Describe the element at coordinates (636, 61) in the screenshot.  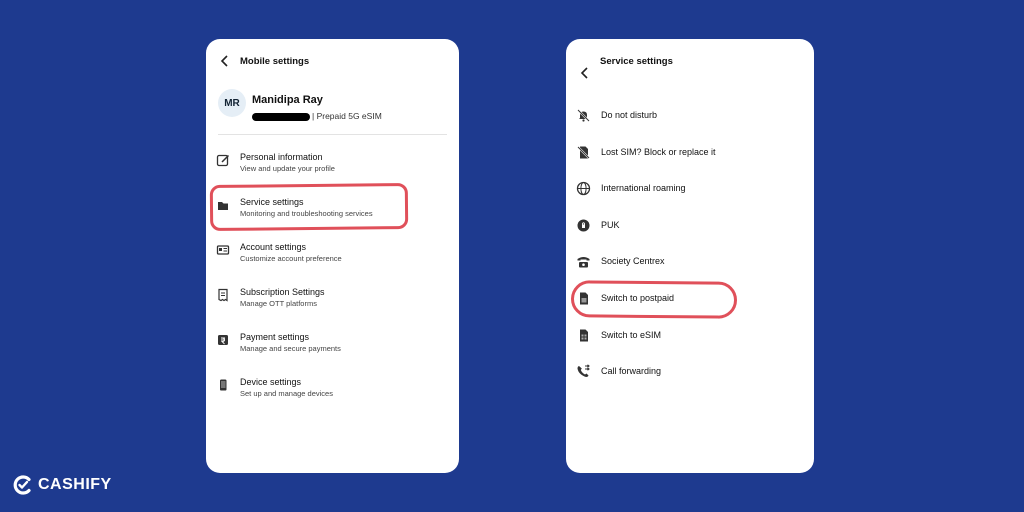
I see `page-title: Service settings` at that location.